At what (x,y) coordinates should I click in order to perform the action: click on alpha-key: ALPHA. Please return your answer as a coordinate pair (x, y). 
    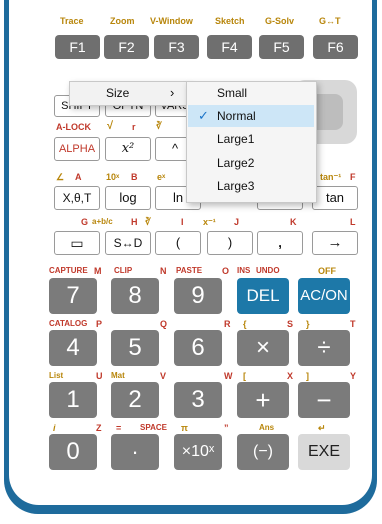
    Looking at the image, I should click on (77, 149).